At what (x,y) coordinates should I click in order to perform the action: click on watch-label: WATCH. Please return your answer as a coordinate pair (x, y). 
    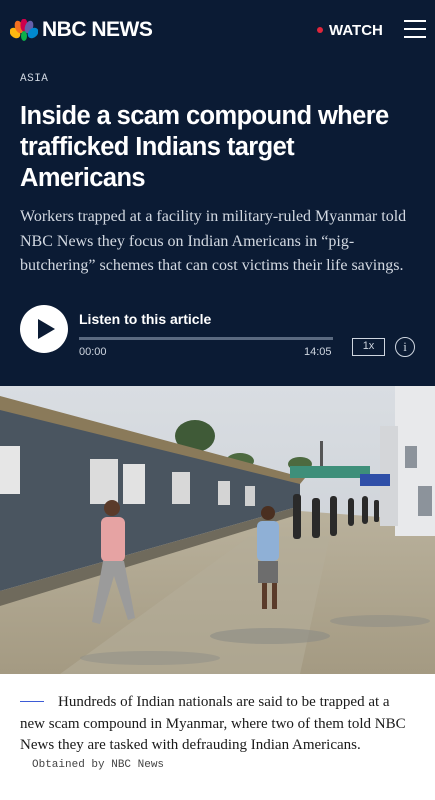
    Looking at the image, I should click on (356, 30).